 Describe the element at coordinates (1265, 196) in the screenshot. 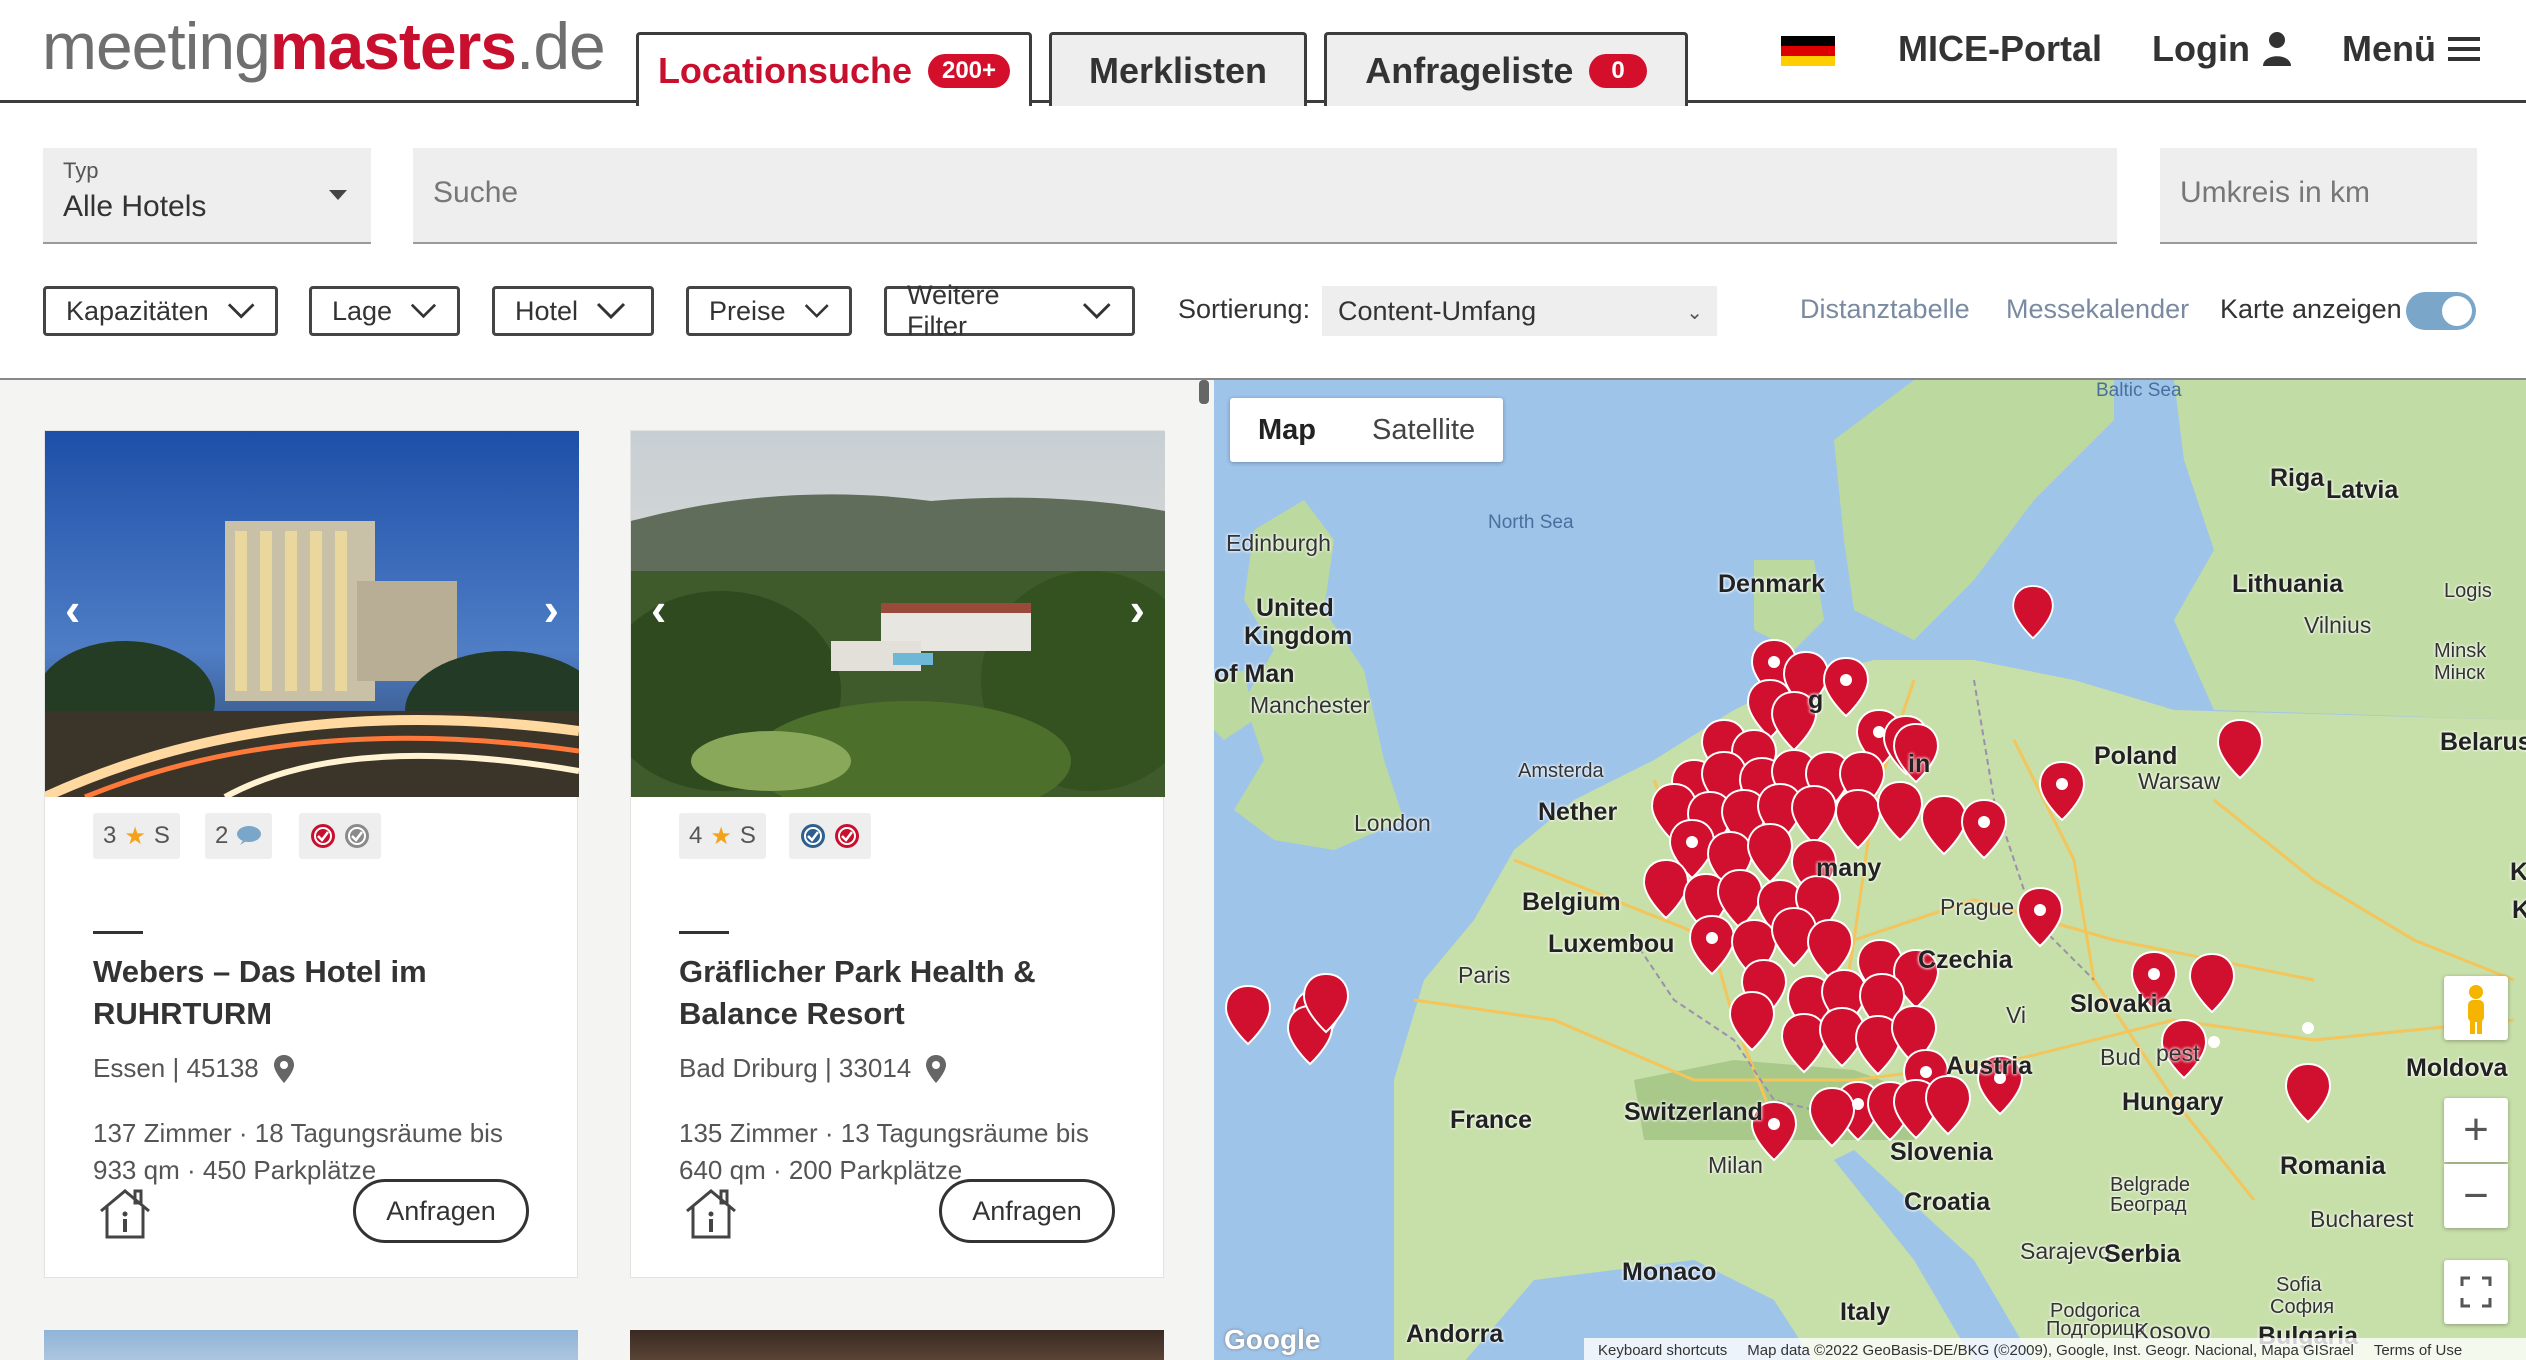

I see `search-input: Suche` at that location.